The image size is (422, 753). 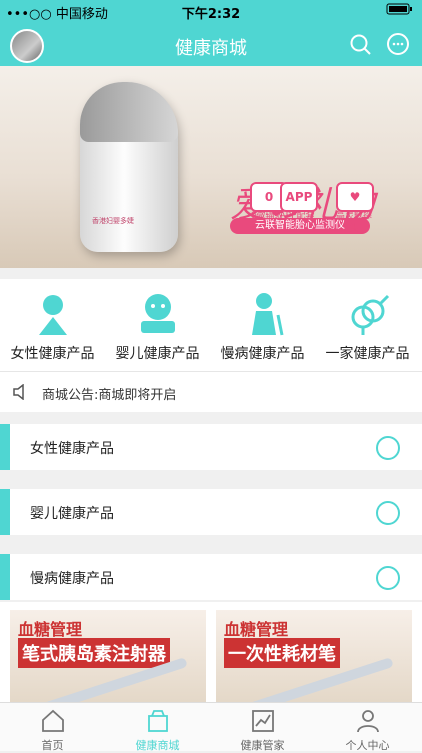 What do you see at coordinates (129, 112) in the screenshot?
I see `device-top` at bounding box center [129, 112].